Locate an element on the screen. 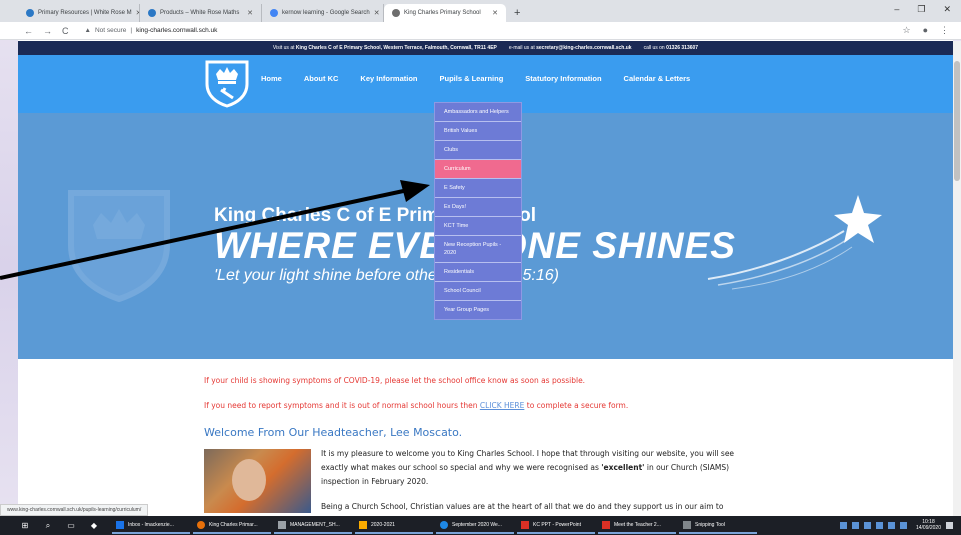 The image size is (961, 535). browser-tab-1: Products – White Rose Maths ✕ is located at coordinates (201, 13).